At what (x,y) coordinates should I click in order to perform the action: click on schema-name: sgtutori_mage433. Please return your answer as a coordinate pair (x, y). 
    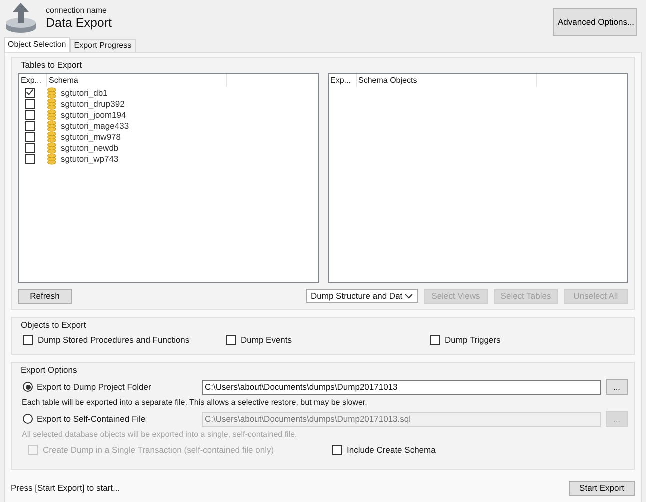
    Looking at the image, I should click on (95, 125).